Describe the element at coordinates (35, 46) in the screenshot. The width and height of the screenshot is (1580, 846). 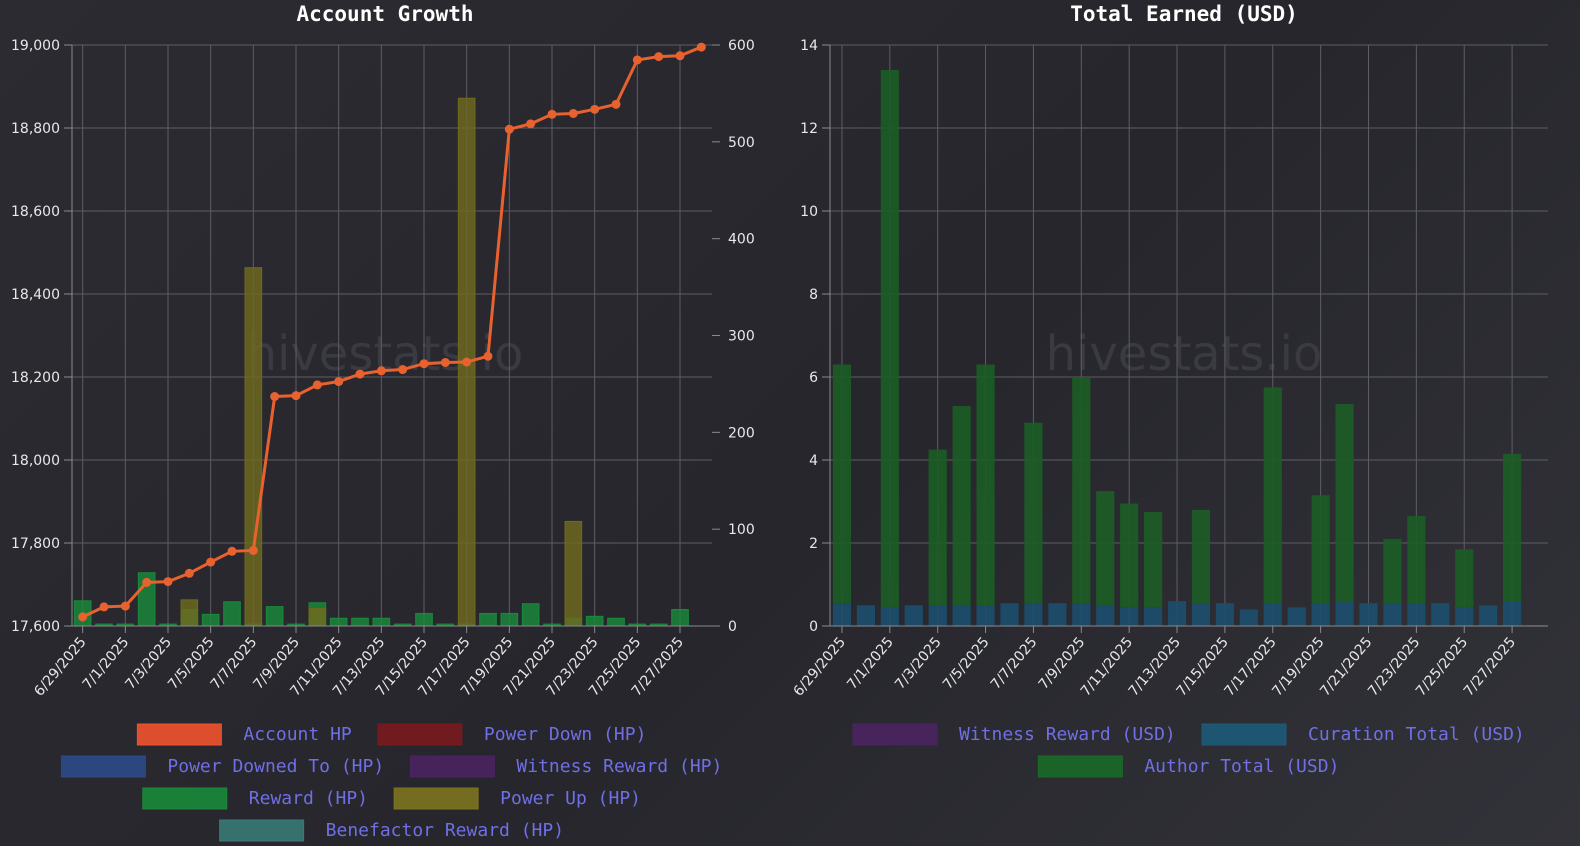
I see `y-tick-label: 19,000` at that location.